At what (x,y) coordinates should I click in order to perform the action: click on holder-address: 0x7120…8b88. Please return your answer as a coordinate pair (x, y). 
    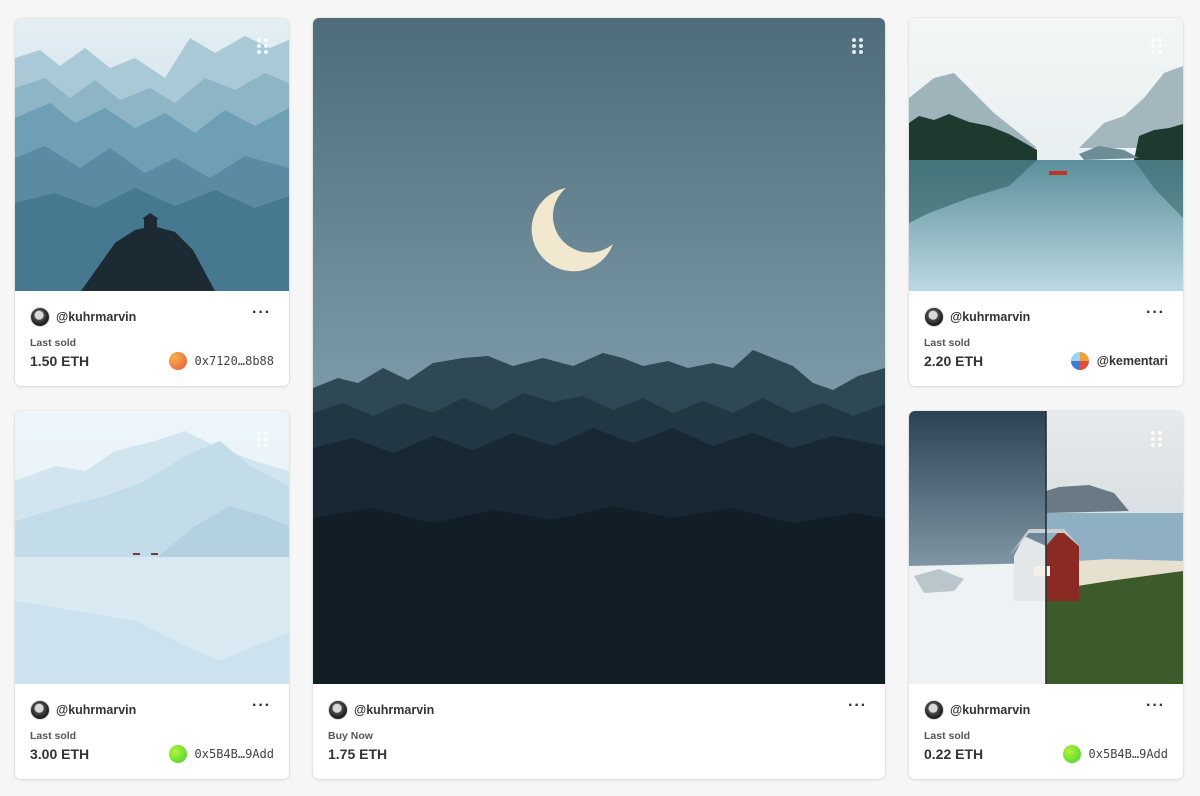
    Looking at the image, I should click on (234, 361).